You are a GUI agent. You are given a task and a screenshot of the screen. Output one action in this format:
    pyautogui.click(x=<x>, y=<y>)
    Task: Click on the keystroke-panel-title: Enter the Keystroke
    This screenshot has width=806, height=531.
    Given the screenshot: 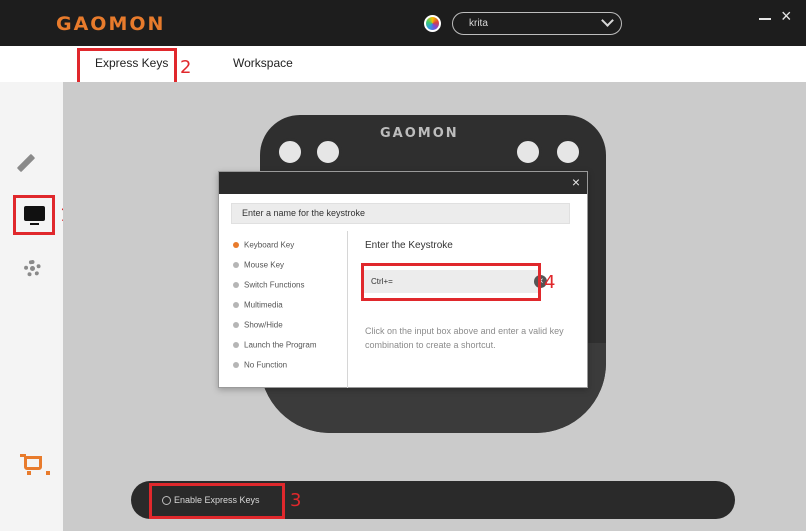 What is the action you would take?
    pyautogui.click(x=409, y=245)
    